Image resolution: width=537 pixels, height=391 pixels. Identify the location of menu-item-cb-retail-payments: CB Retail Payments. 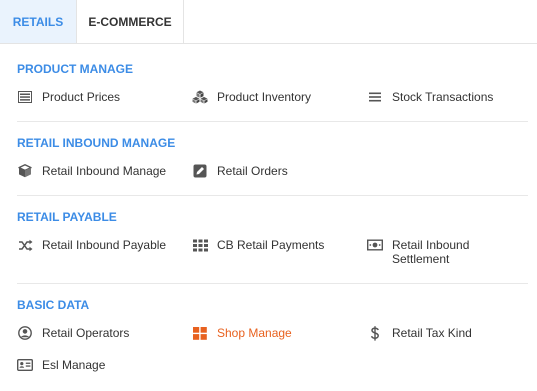
(258, 245).